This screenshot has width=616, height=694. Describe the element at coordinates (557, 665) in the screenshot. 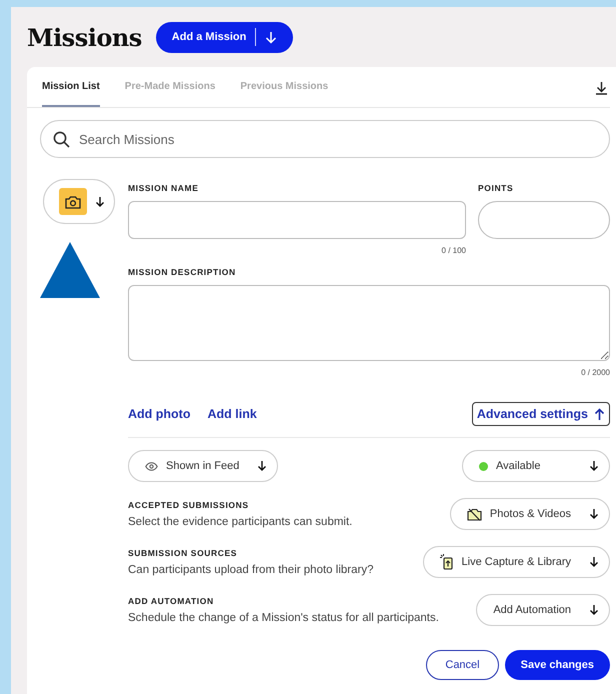

I see `save-button: Save changes` at that location.